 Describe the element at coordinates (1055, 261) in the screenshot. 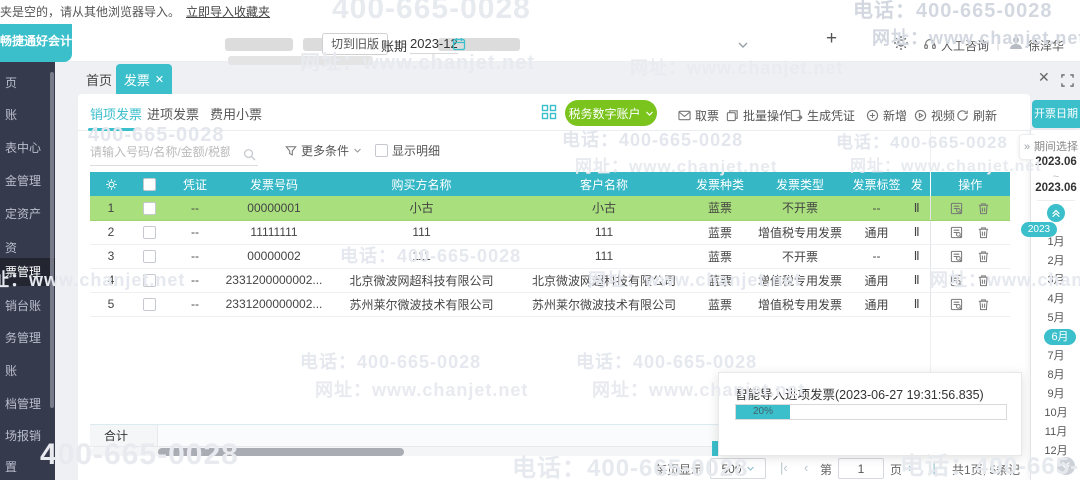

I see `month-item-2: 2月` at that location.